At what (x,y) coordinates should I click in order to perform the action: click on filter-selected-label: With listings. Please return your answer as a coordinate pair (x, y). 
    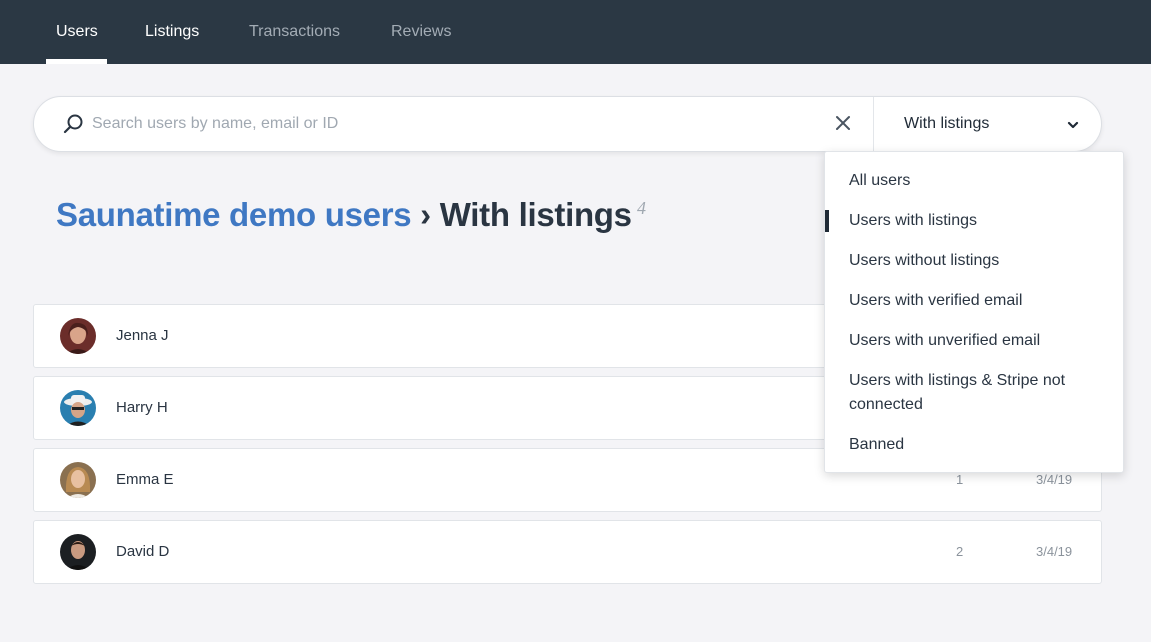
    Looking at the image, I should click on (947, 123).